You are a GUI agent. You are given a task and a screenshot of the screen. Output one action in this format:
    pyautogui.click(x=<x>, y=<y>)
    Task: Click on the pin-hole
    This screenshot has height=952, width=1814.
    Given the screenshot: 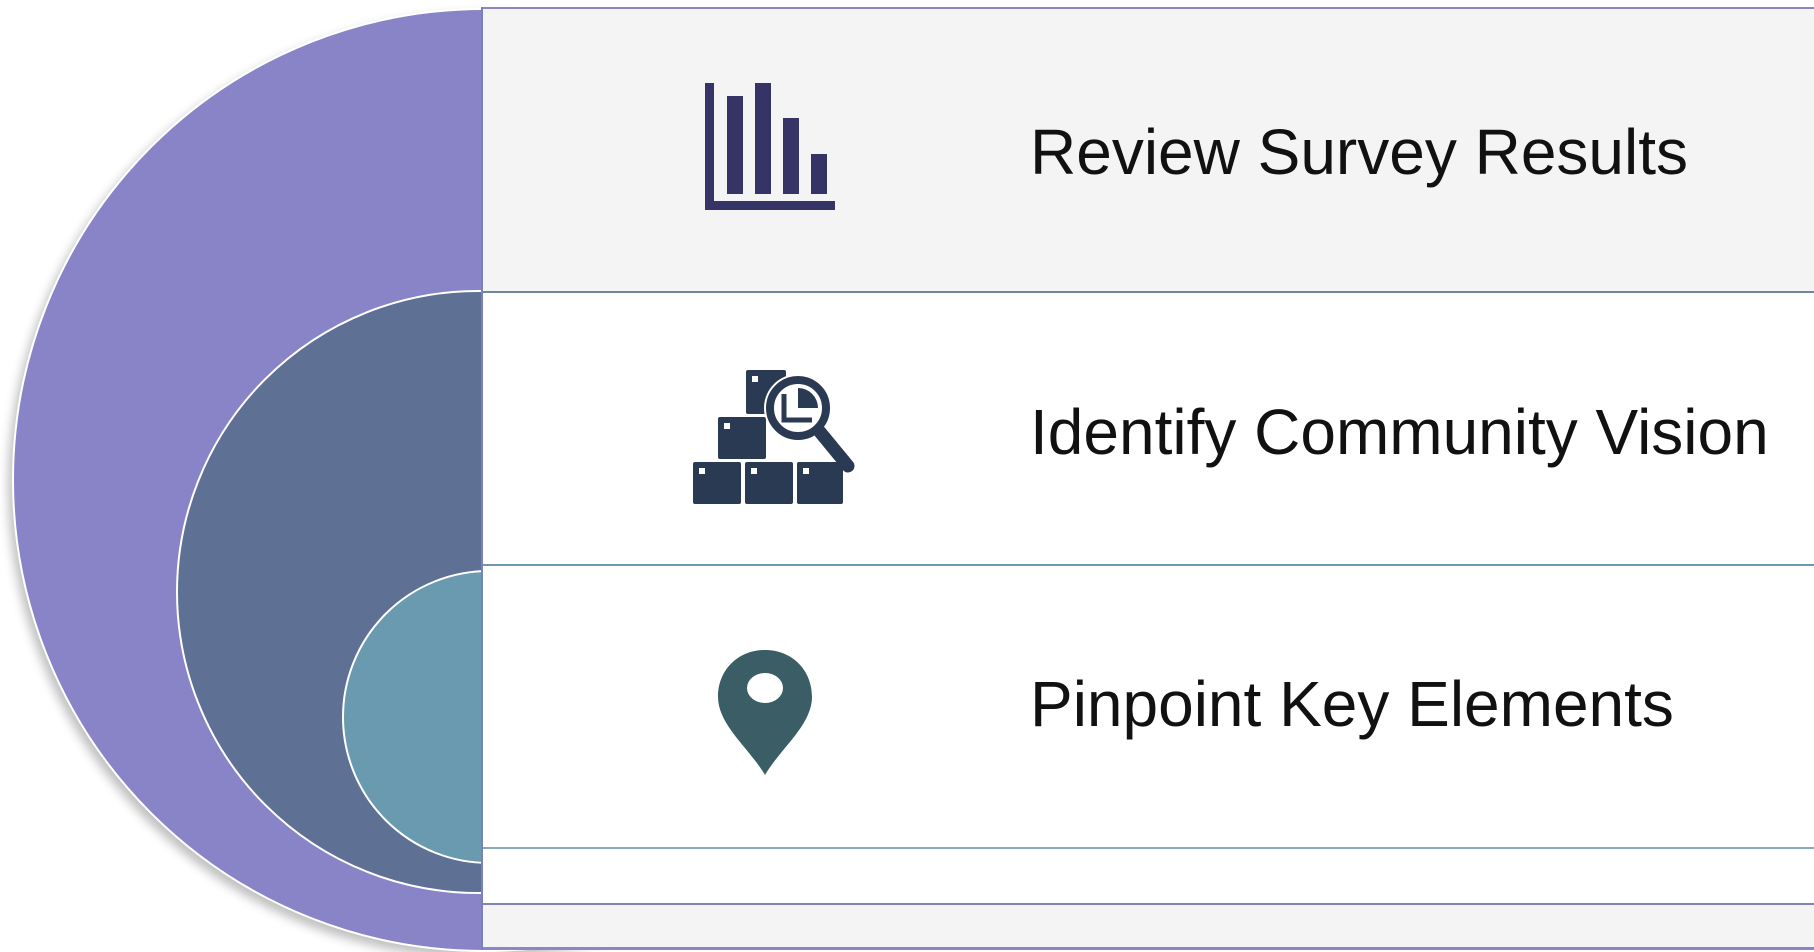 What is the action you would take?
    pyautogui.click(x=765, y=688)
    